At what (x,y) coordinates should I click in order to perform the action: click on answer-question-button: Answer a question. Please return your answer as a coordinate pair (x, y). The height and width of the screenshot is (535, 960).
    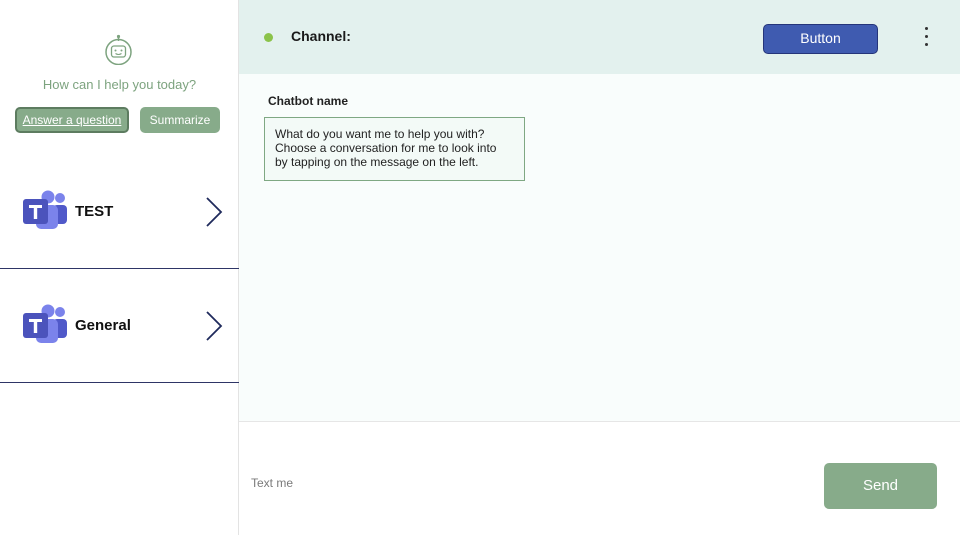
    Looking at the image, I should click on (72, 120).